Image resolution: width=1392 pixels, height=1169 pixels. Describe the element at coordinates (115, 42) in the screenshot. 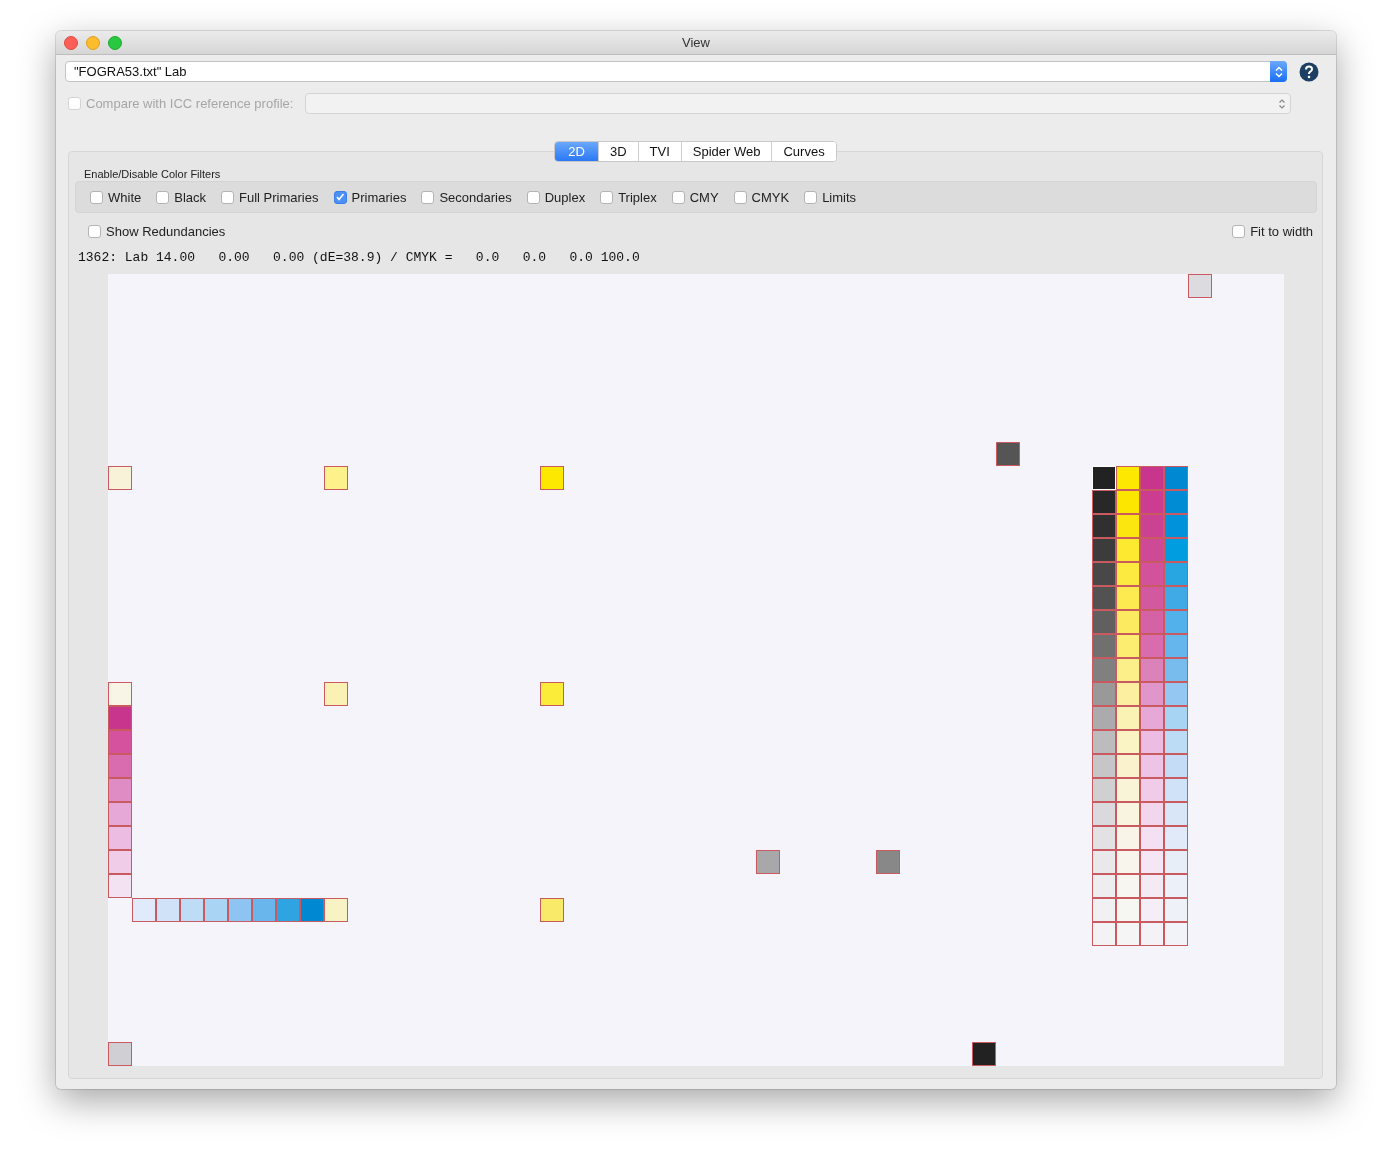

I see `zoom-button` at that location.